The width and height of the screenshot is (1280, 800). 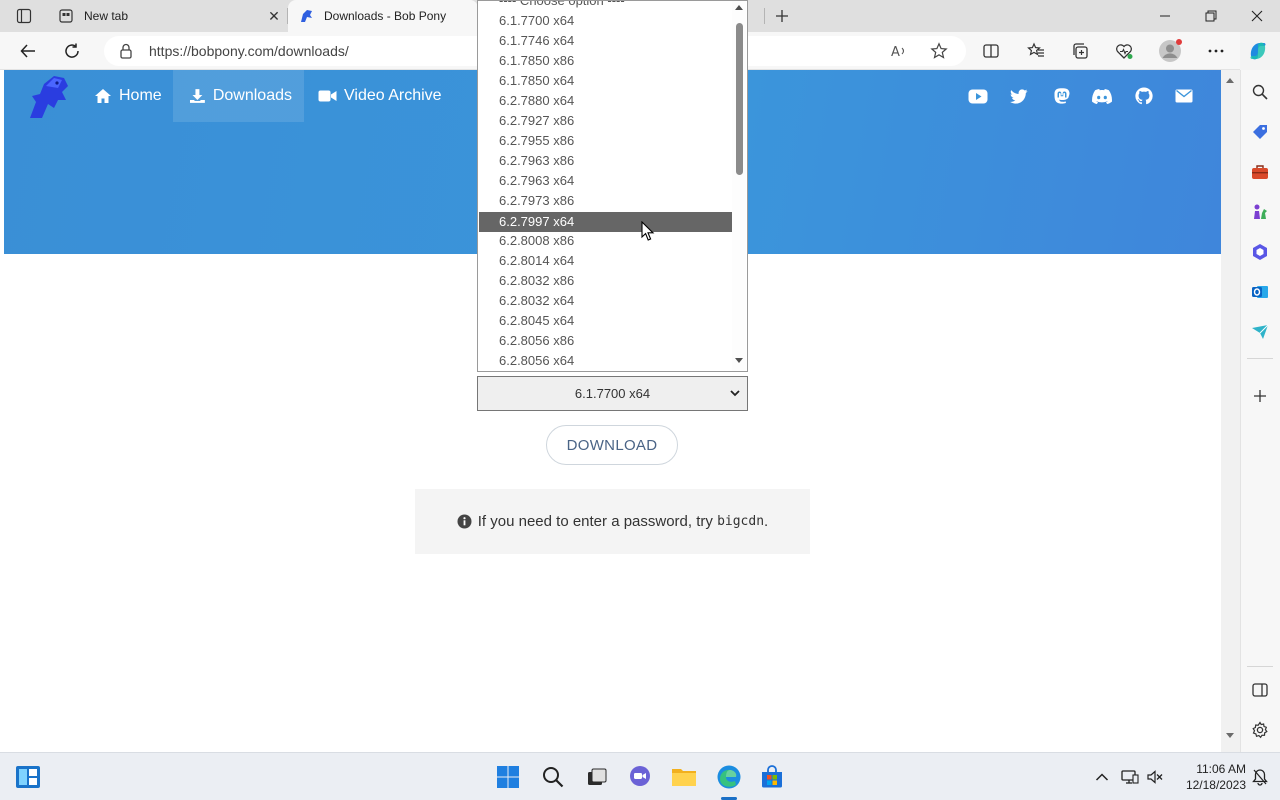 What do you see at coordinates (1102, 777) in the screenshot?
I see `show-hidden-icons-chevron-up-icon` at bounding box center [1102, 777].